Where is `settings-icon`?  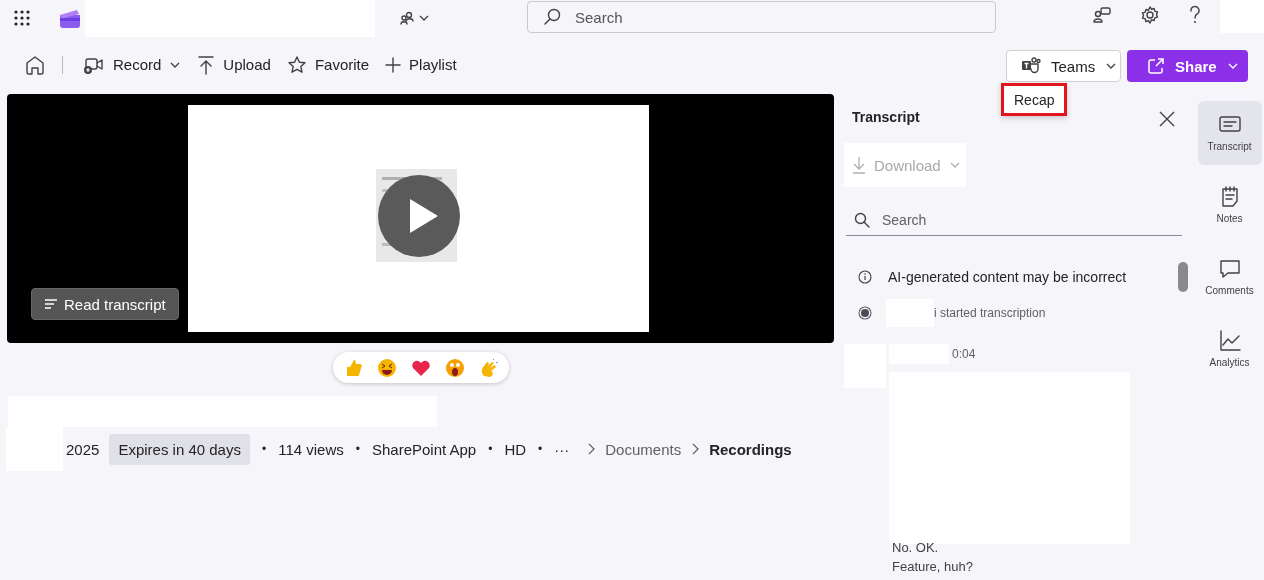 settings-icon is located at coordinates (1150, 15).